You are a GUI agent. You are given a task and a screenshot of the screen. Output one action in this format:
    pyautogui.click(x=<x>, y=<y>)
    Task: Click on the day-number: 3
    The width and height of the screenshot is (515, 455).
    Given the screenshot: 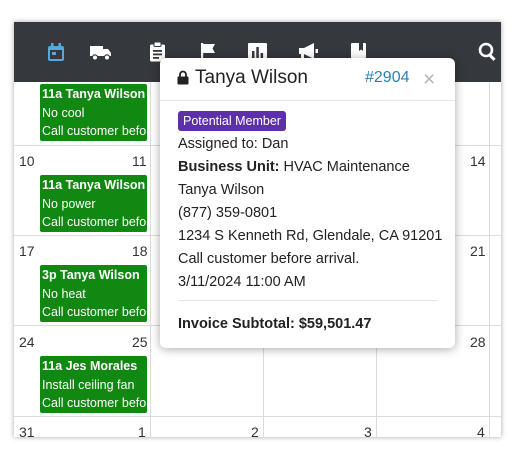 What is the action you would take?
    pyautogui.click(x=368, y=430)
    